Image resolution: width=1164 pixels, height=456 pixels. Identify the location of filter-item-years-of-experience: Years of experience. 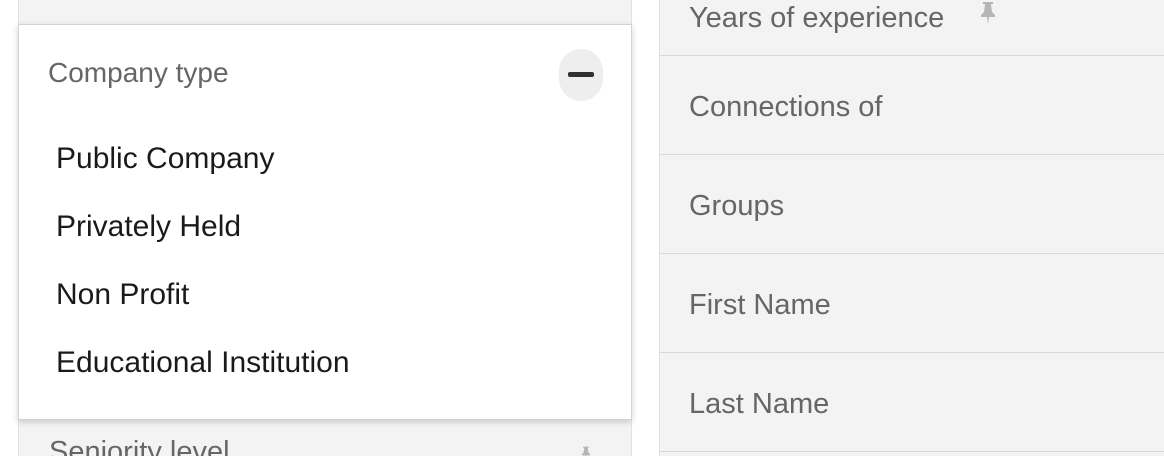
(912, 28).